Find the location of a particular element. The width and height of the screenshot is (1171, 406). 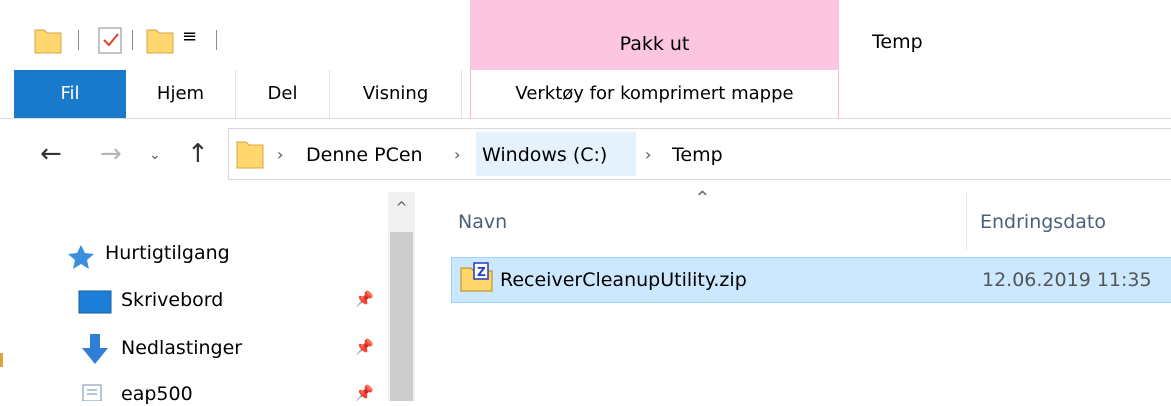

zip-folder-icon: Z is located at coordinates (476, 277).